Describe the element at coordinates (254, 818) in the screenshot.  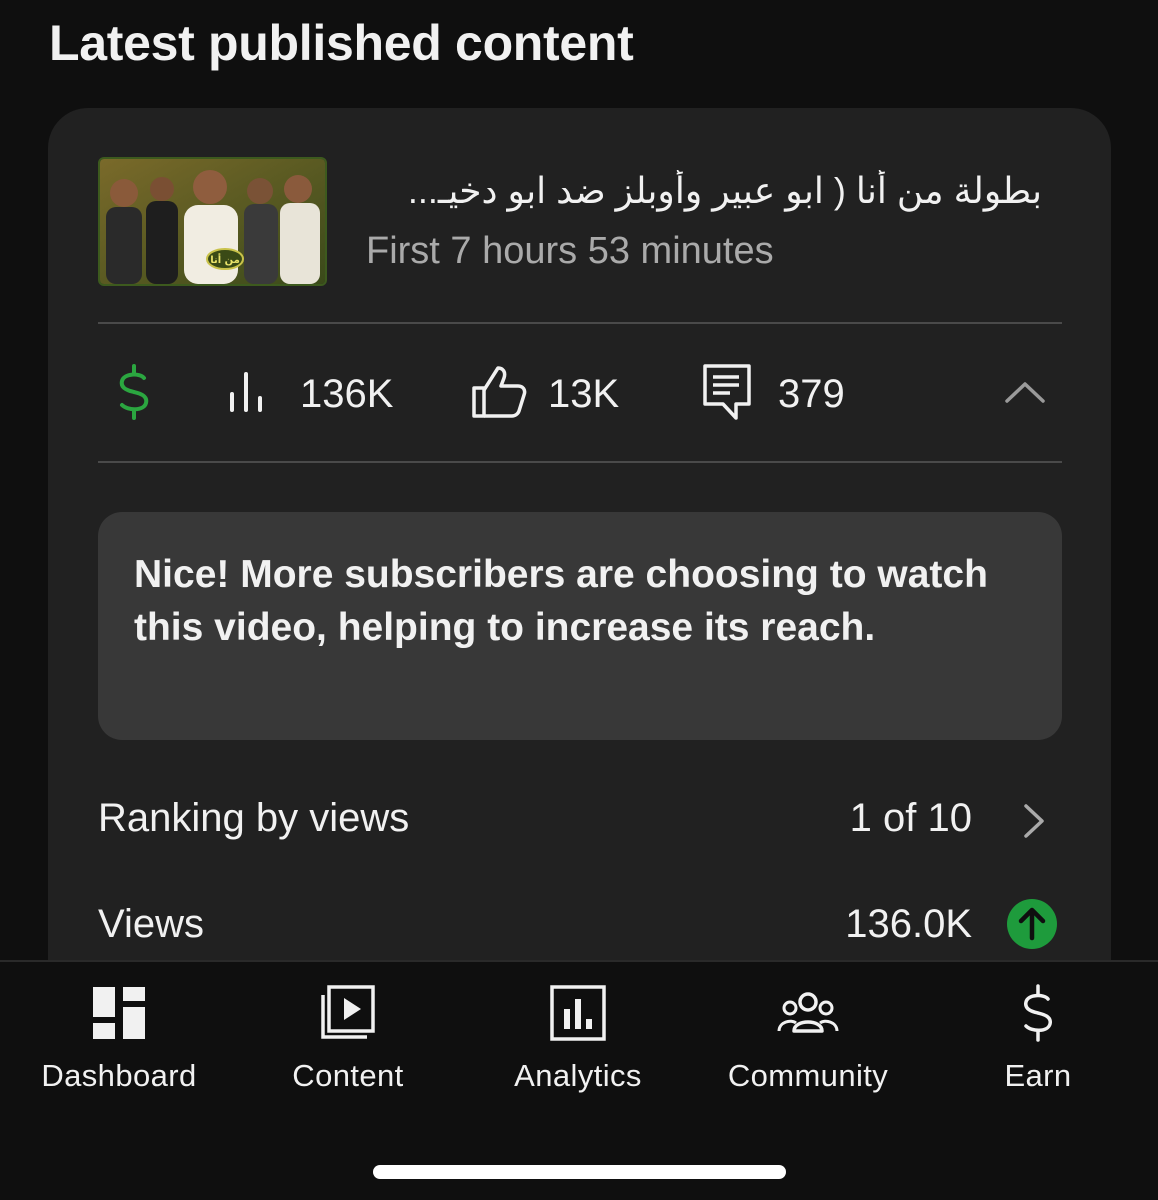
I see `ranking-label: Ranking by views` at that location.